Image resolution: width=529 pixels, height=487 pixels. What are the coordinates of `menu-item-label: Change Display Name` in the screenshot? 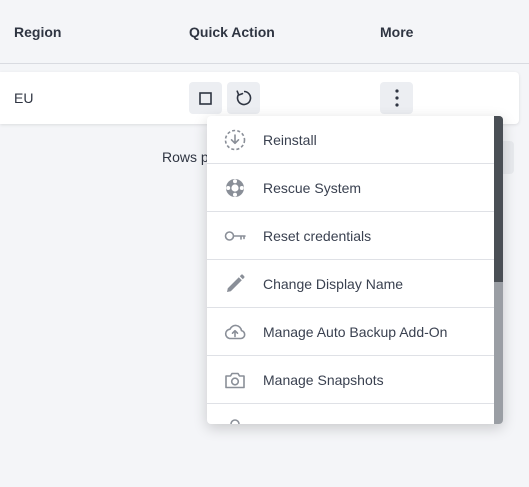 It's located at (333, 284).